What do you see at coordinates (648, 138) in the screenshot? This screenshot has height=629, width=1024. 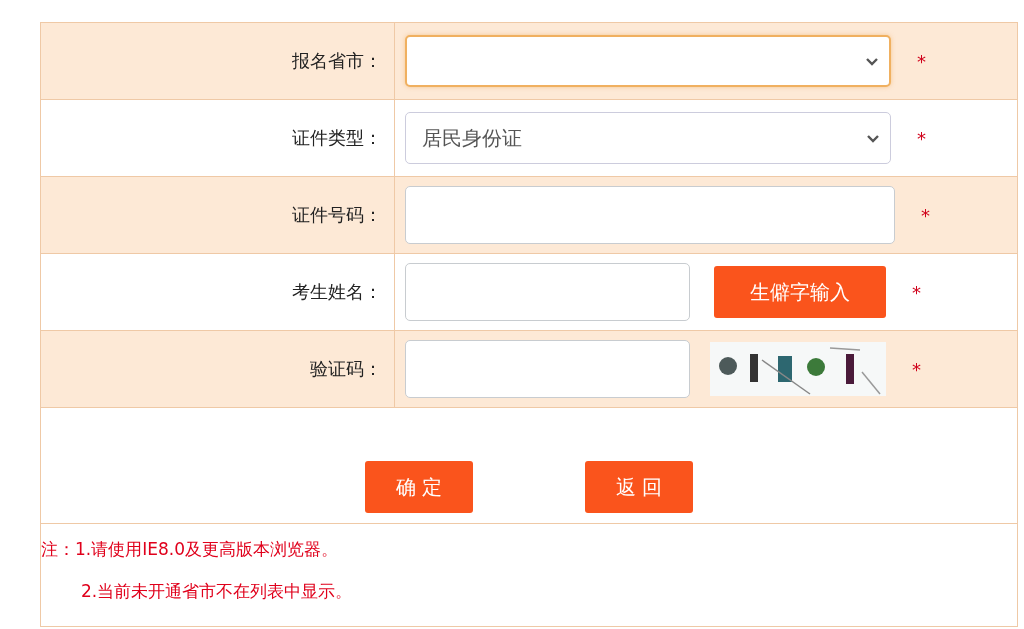 I see `select-field: 居民身份证` at bounding box center [648, 138].